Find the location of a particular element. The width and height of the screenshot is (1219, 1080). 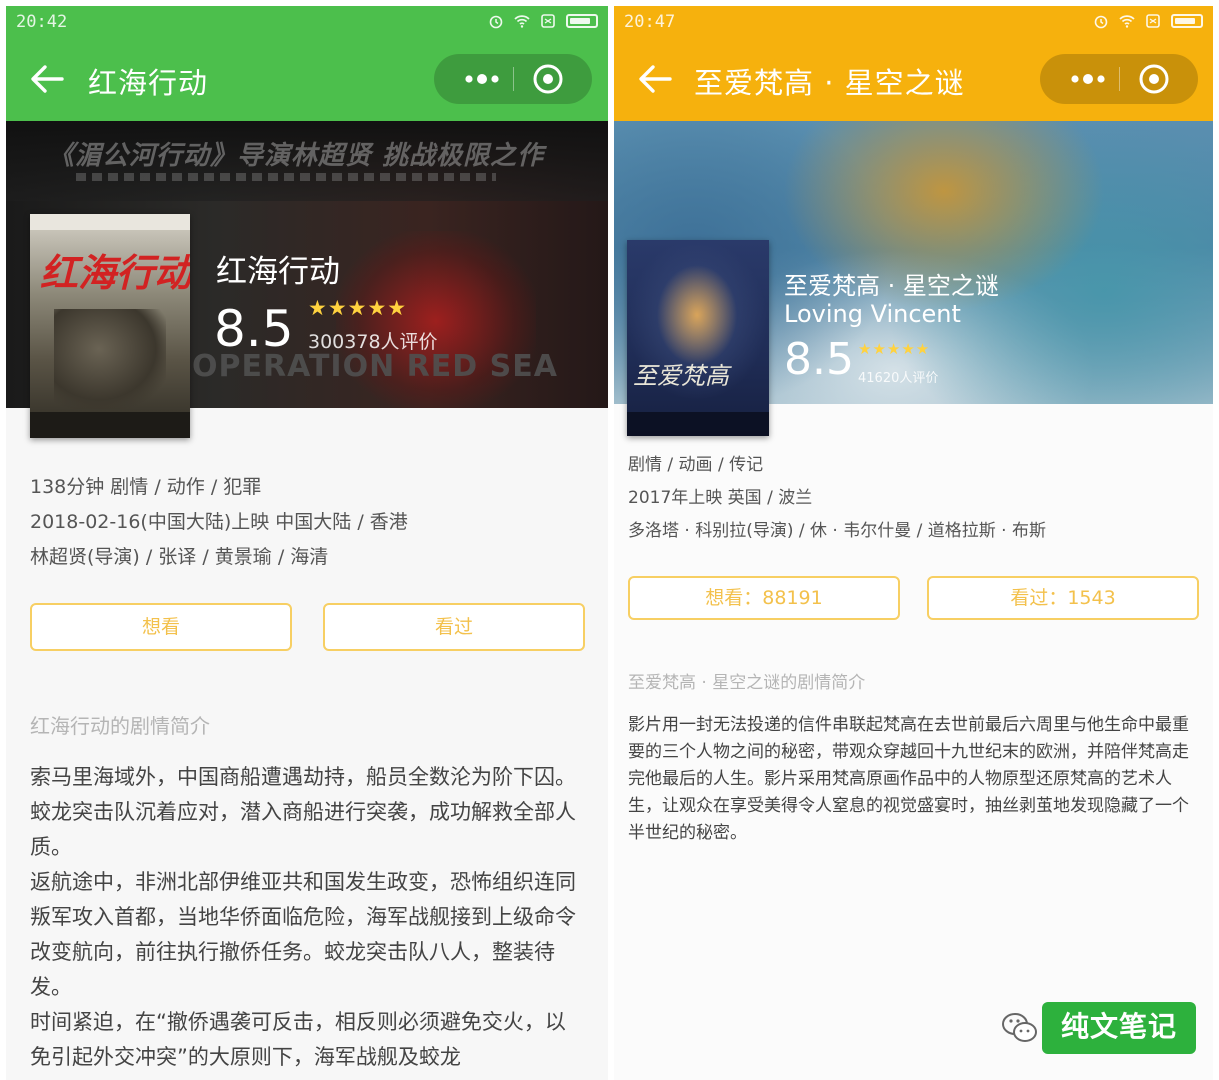

right-status-bar: 20:47 is located at coordinates (913, 22).